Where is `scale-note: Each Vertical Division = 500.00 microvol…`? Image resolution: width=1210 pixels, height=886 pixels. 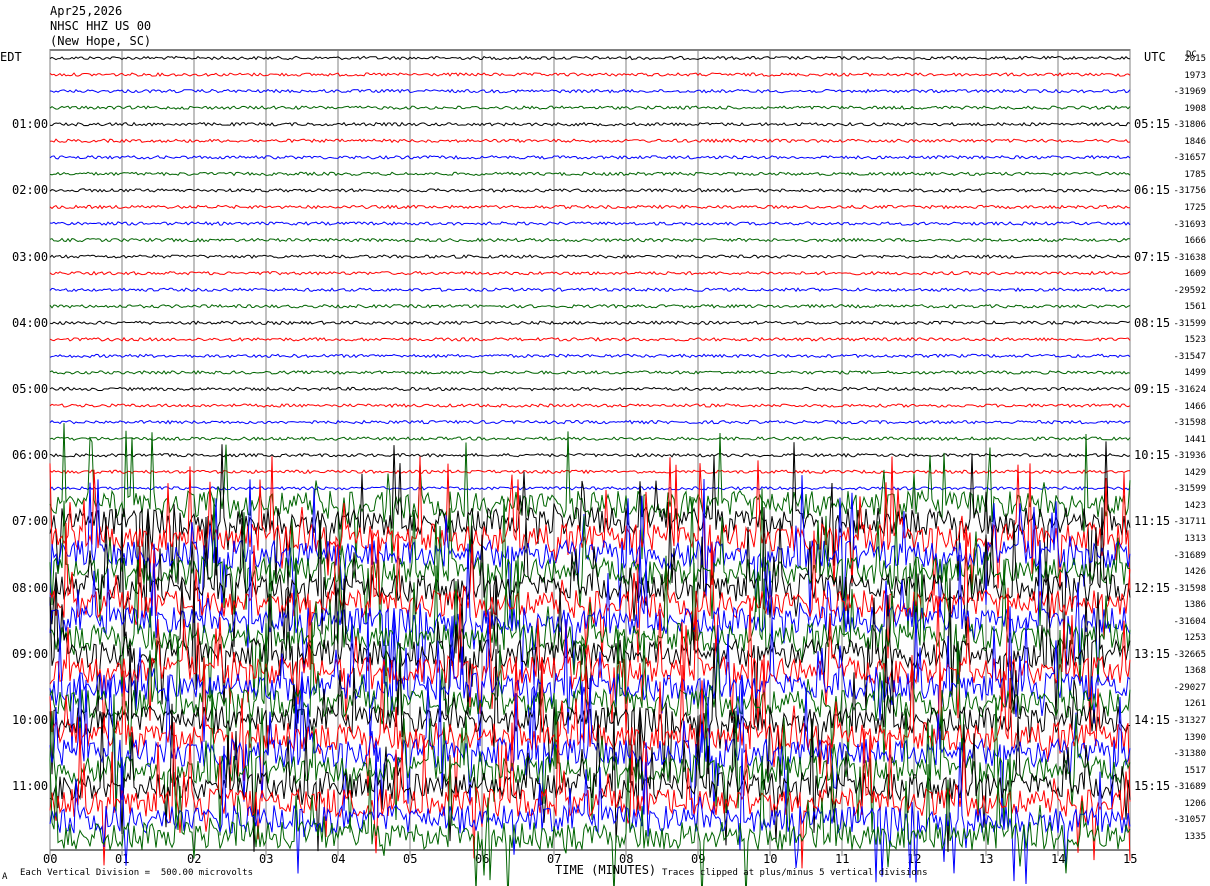 scale-note: Each Vertical Division = 500.00 microvol… is located at coordinates (136, 873).